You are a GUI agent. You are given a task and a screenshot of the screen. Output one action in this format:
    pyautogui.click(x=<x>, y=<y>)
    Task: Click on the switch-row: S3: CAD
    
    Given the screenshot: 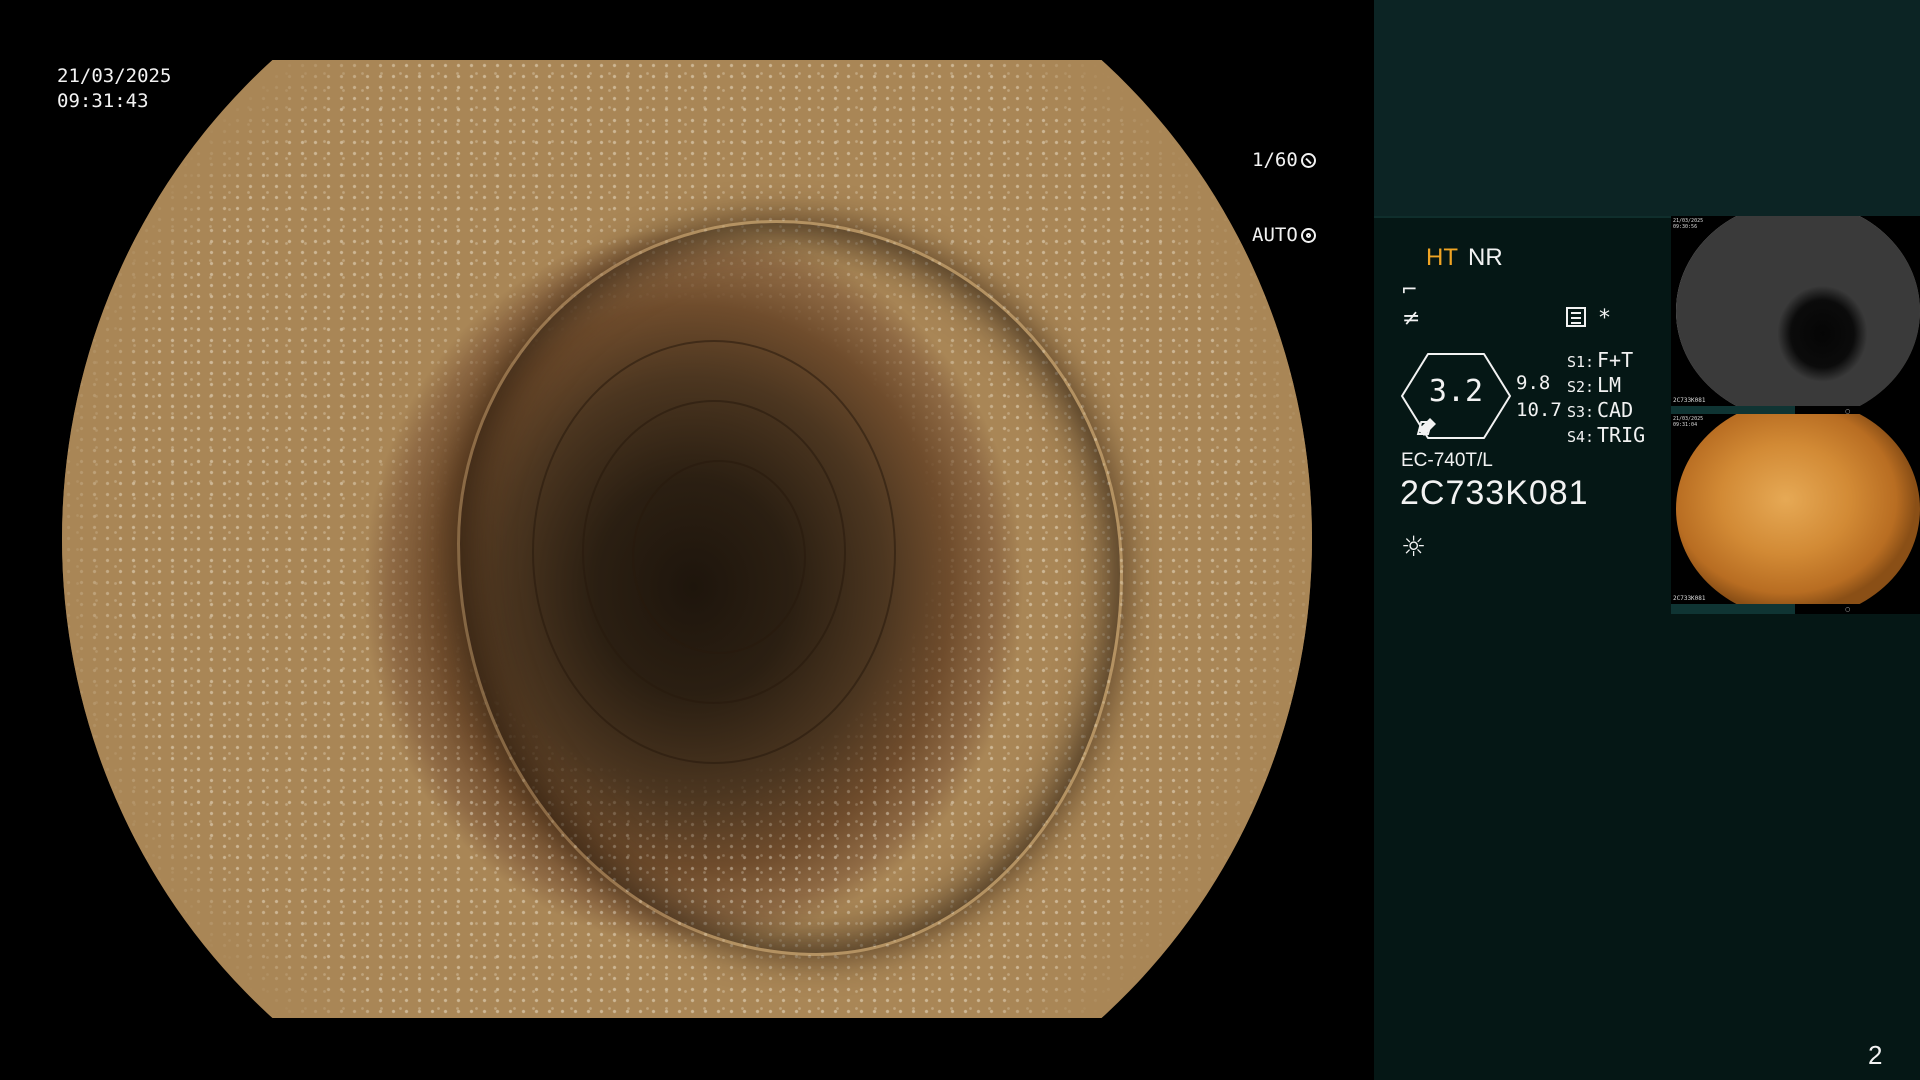 What is the action you would take?
    pyautogui.click(x=1606, y=410)
    